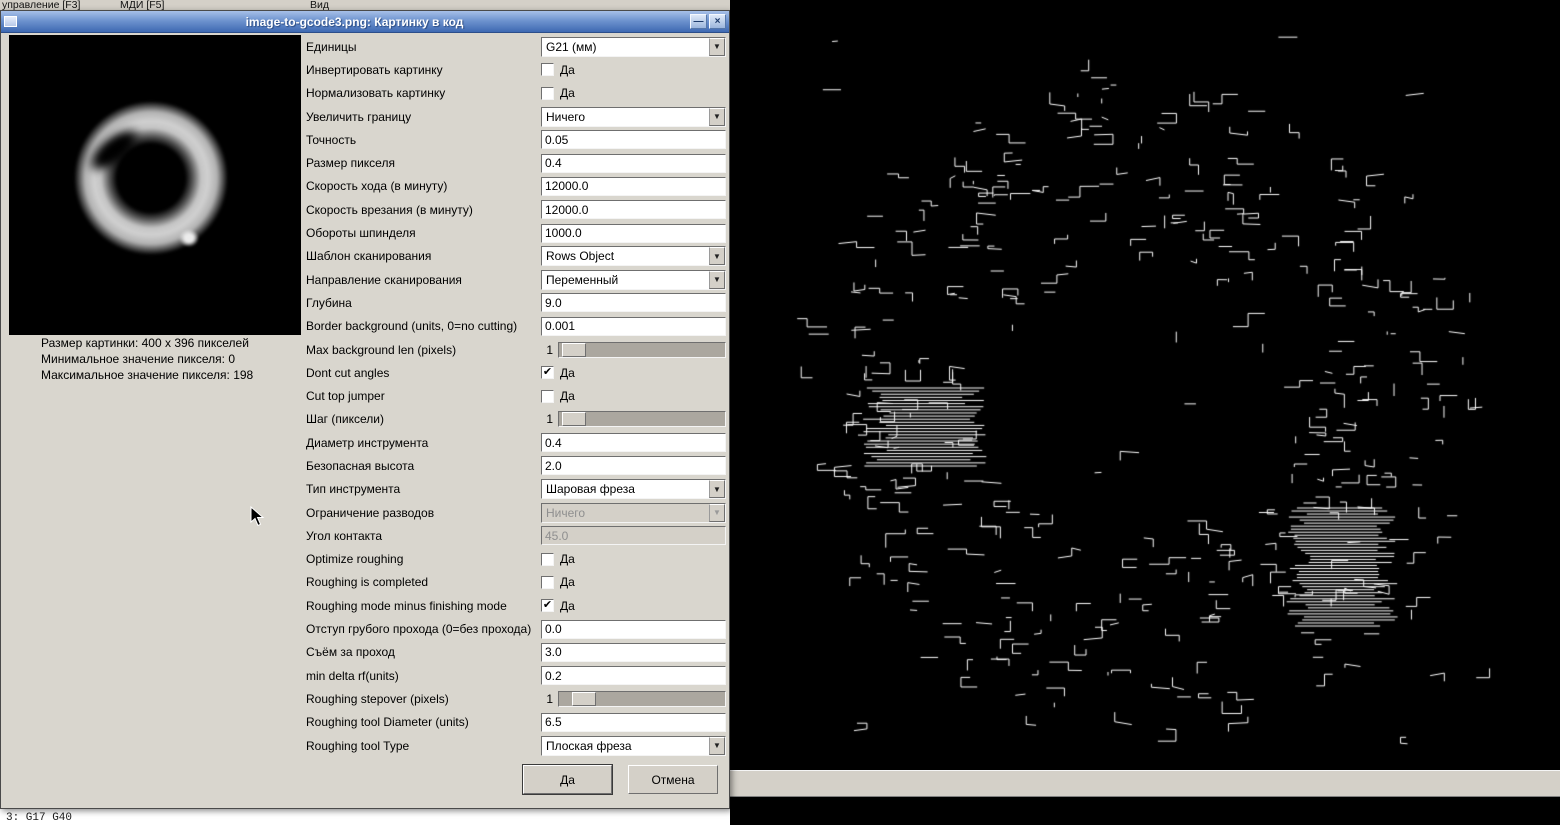 The height and width of the screenshot is (825, 1560). Describe the element at coordinates (633, 676) in the screenshot. I see `min-delta-rf-input` at that location.